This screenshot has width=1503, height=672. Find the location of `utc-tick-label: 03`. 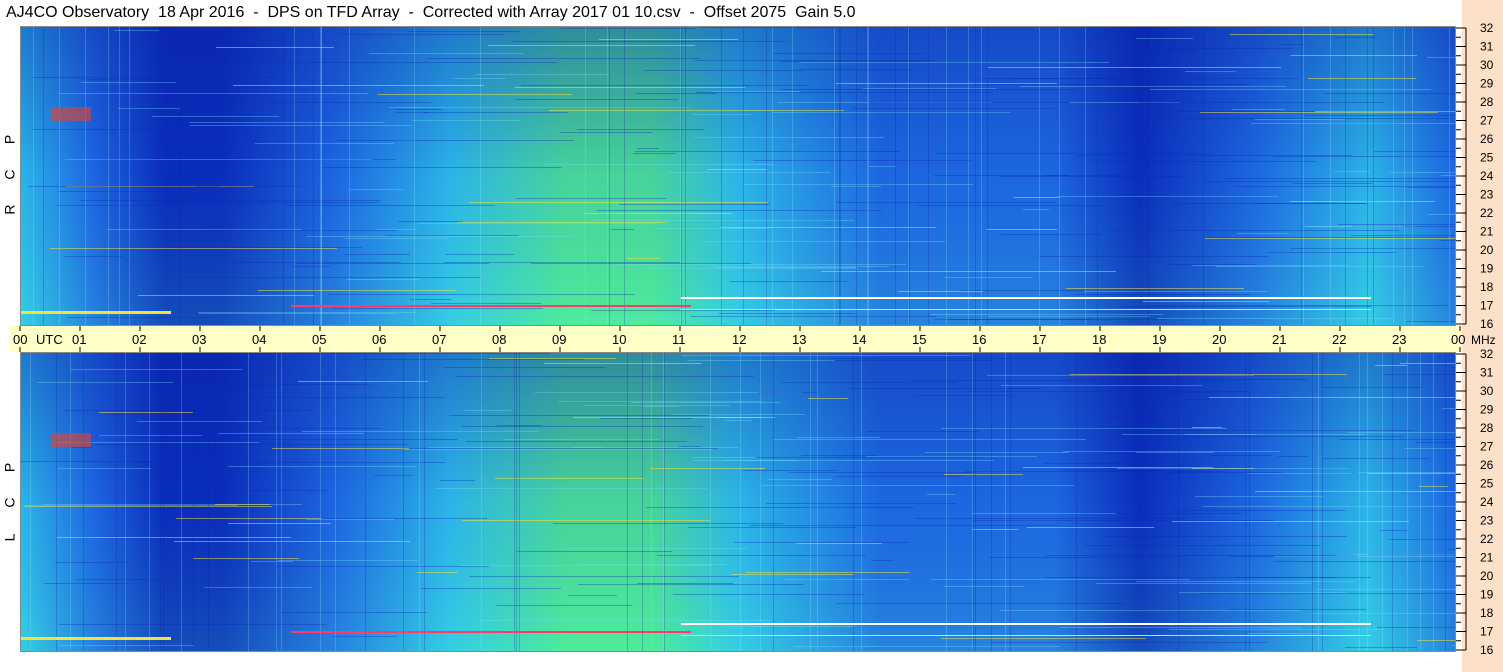

utc-tick-label: 03 is located at coordinates (199, 339).